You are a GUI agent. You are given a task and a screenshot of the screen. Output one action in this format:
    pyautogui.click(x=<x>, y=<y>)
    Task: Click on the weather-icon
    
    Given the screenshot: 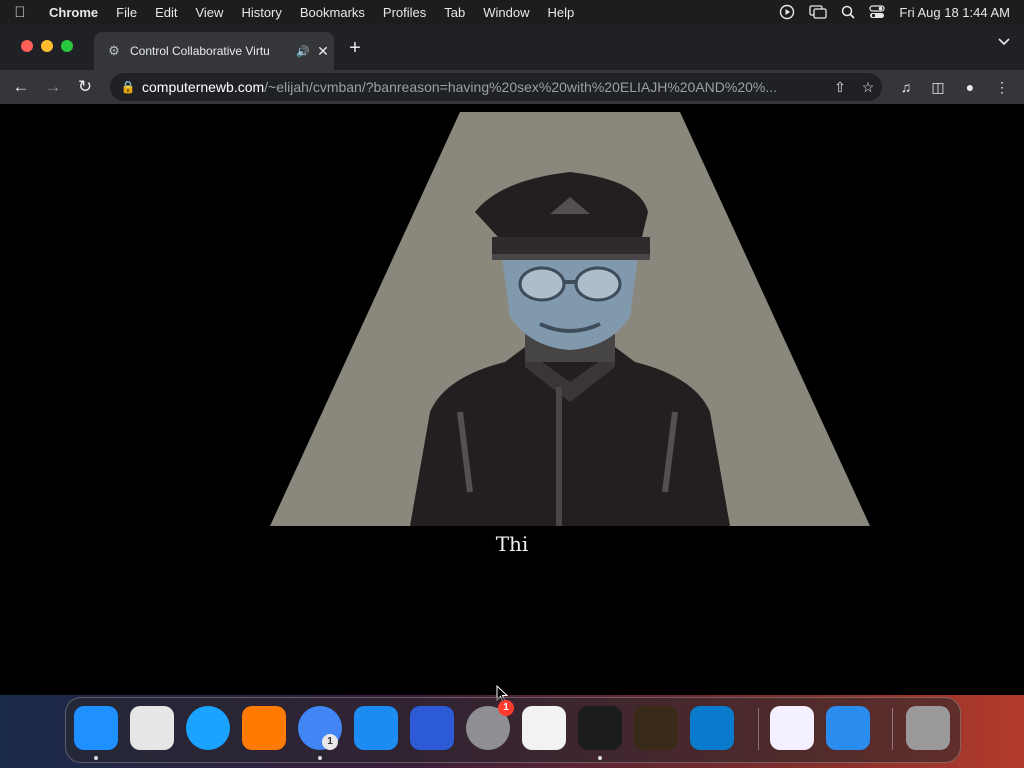 What is the action you would take?
    pyautogui.click(x=848, y=728)
    